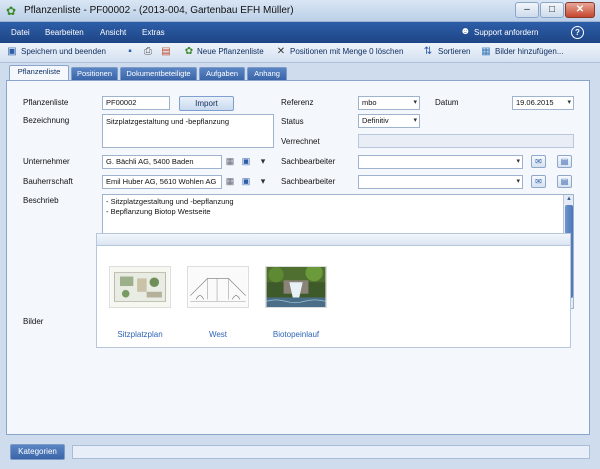  I want to click on sachbearbeiter-select: ▾, so click(440, 162).